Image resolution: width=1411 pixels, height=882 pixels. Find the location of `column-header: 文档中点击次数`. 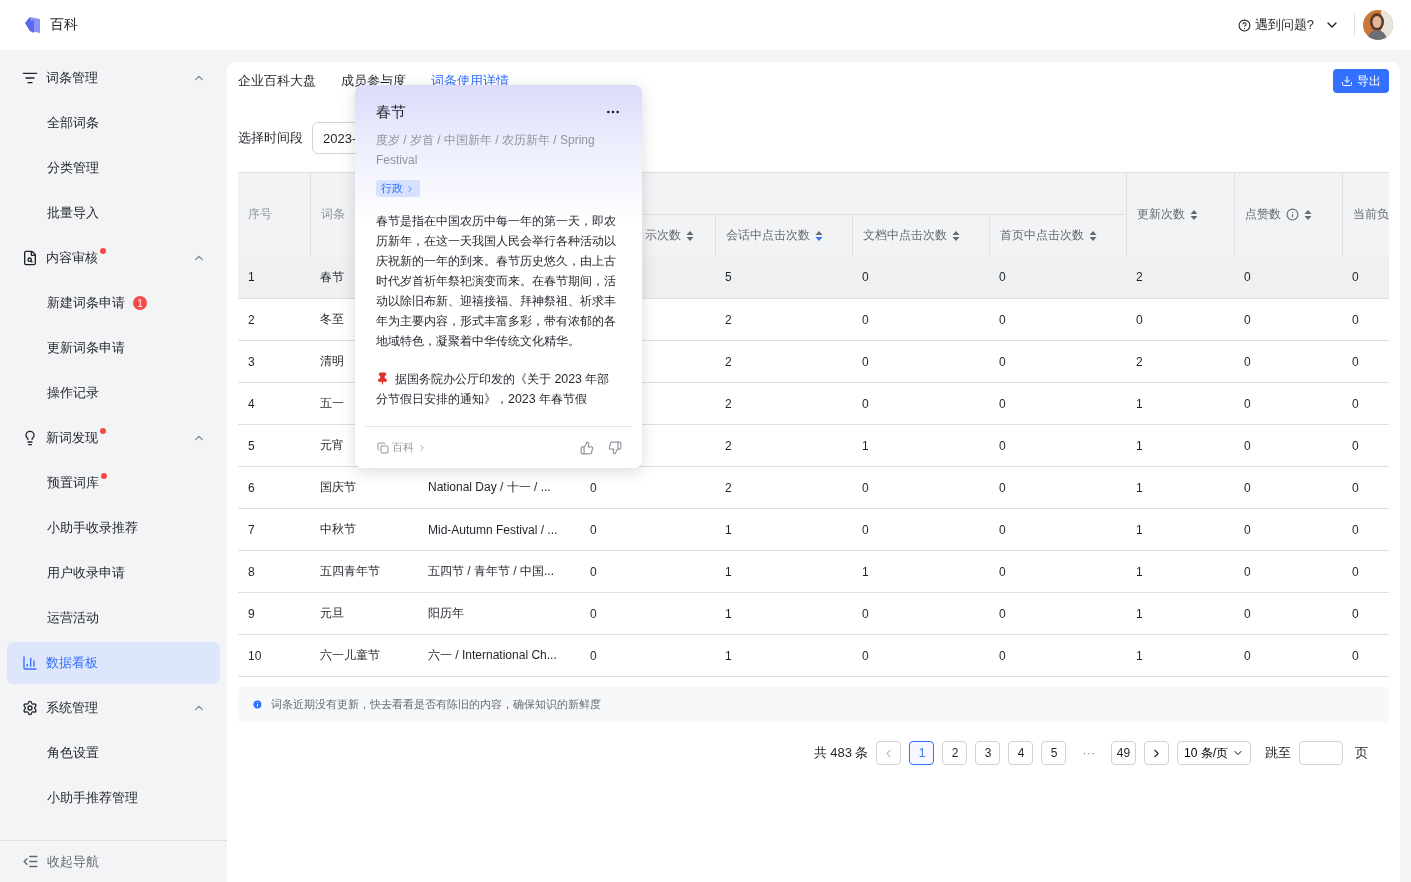

column-header: 文档中点击次数 is located at coordinates (920, 235).